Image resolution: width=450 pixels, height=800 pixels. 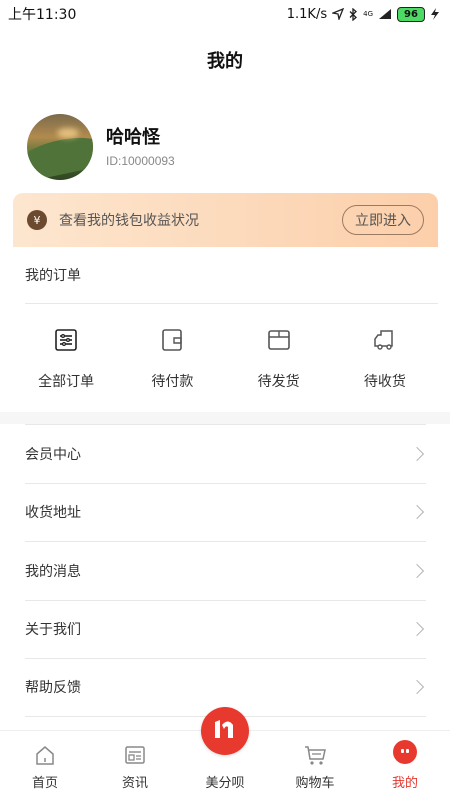 I want to click on menu-item-address: 收货地址, so click(x=225, y=512).